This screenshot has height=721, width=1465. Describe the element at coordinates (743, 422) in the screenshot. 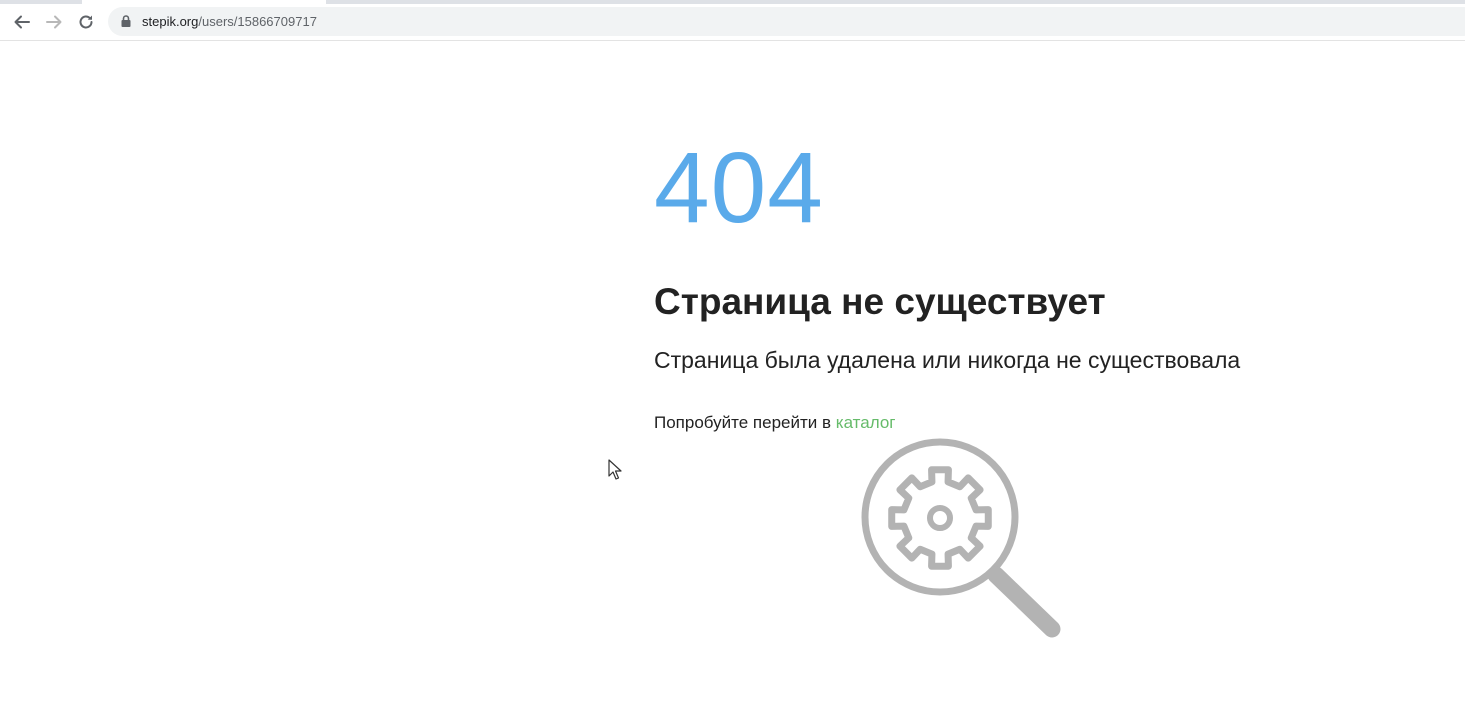

I see `hint-text: Попробуйте перейти в` at that location.